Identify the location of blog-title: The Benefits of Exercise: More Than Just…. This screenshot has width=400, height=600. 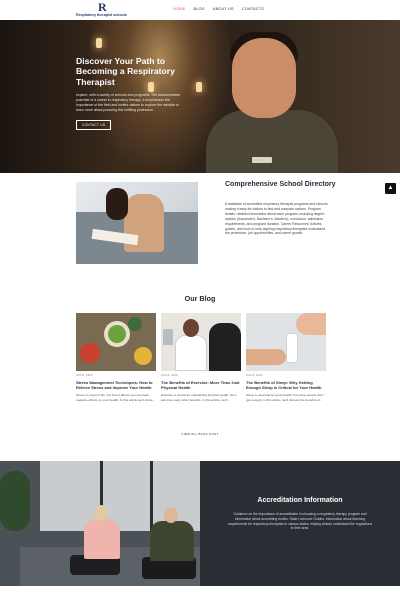
(201, 385).